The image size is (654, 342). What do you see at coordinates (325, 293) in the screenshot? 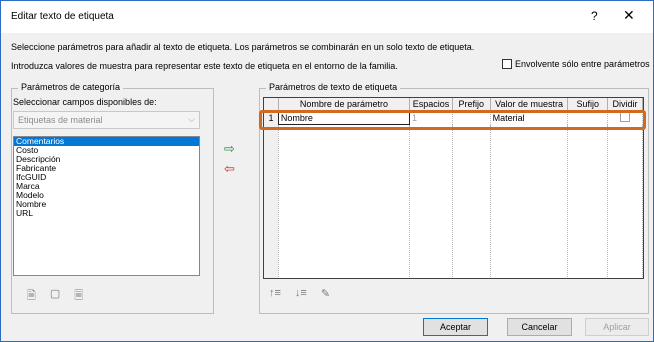
I see `format-icon: ✎` at bounding box center [325, 293].